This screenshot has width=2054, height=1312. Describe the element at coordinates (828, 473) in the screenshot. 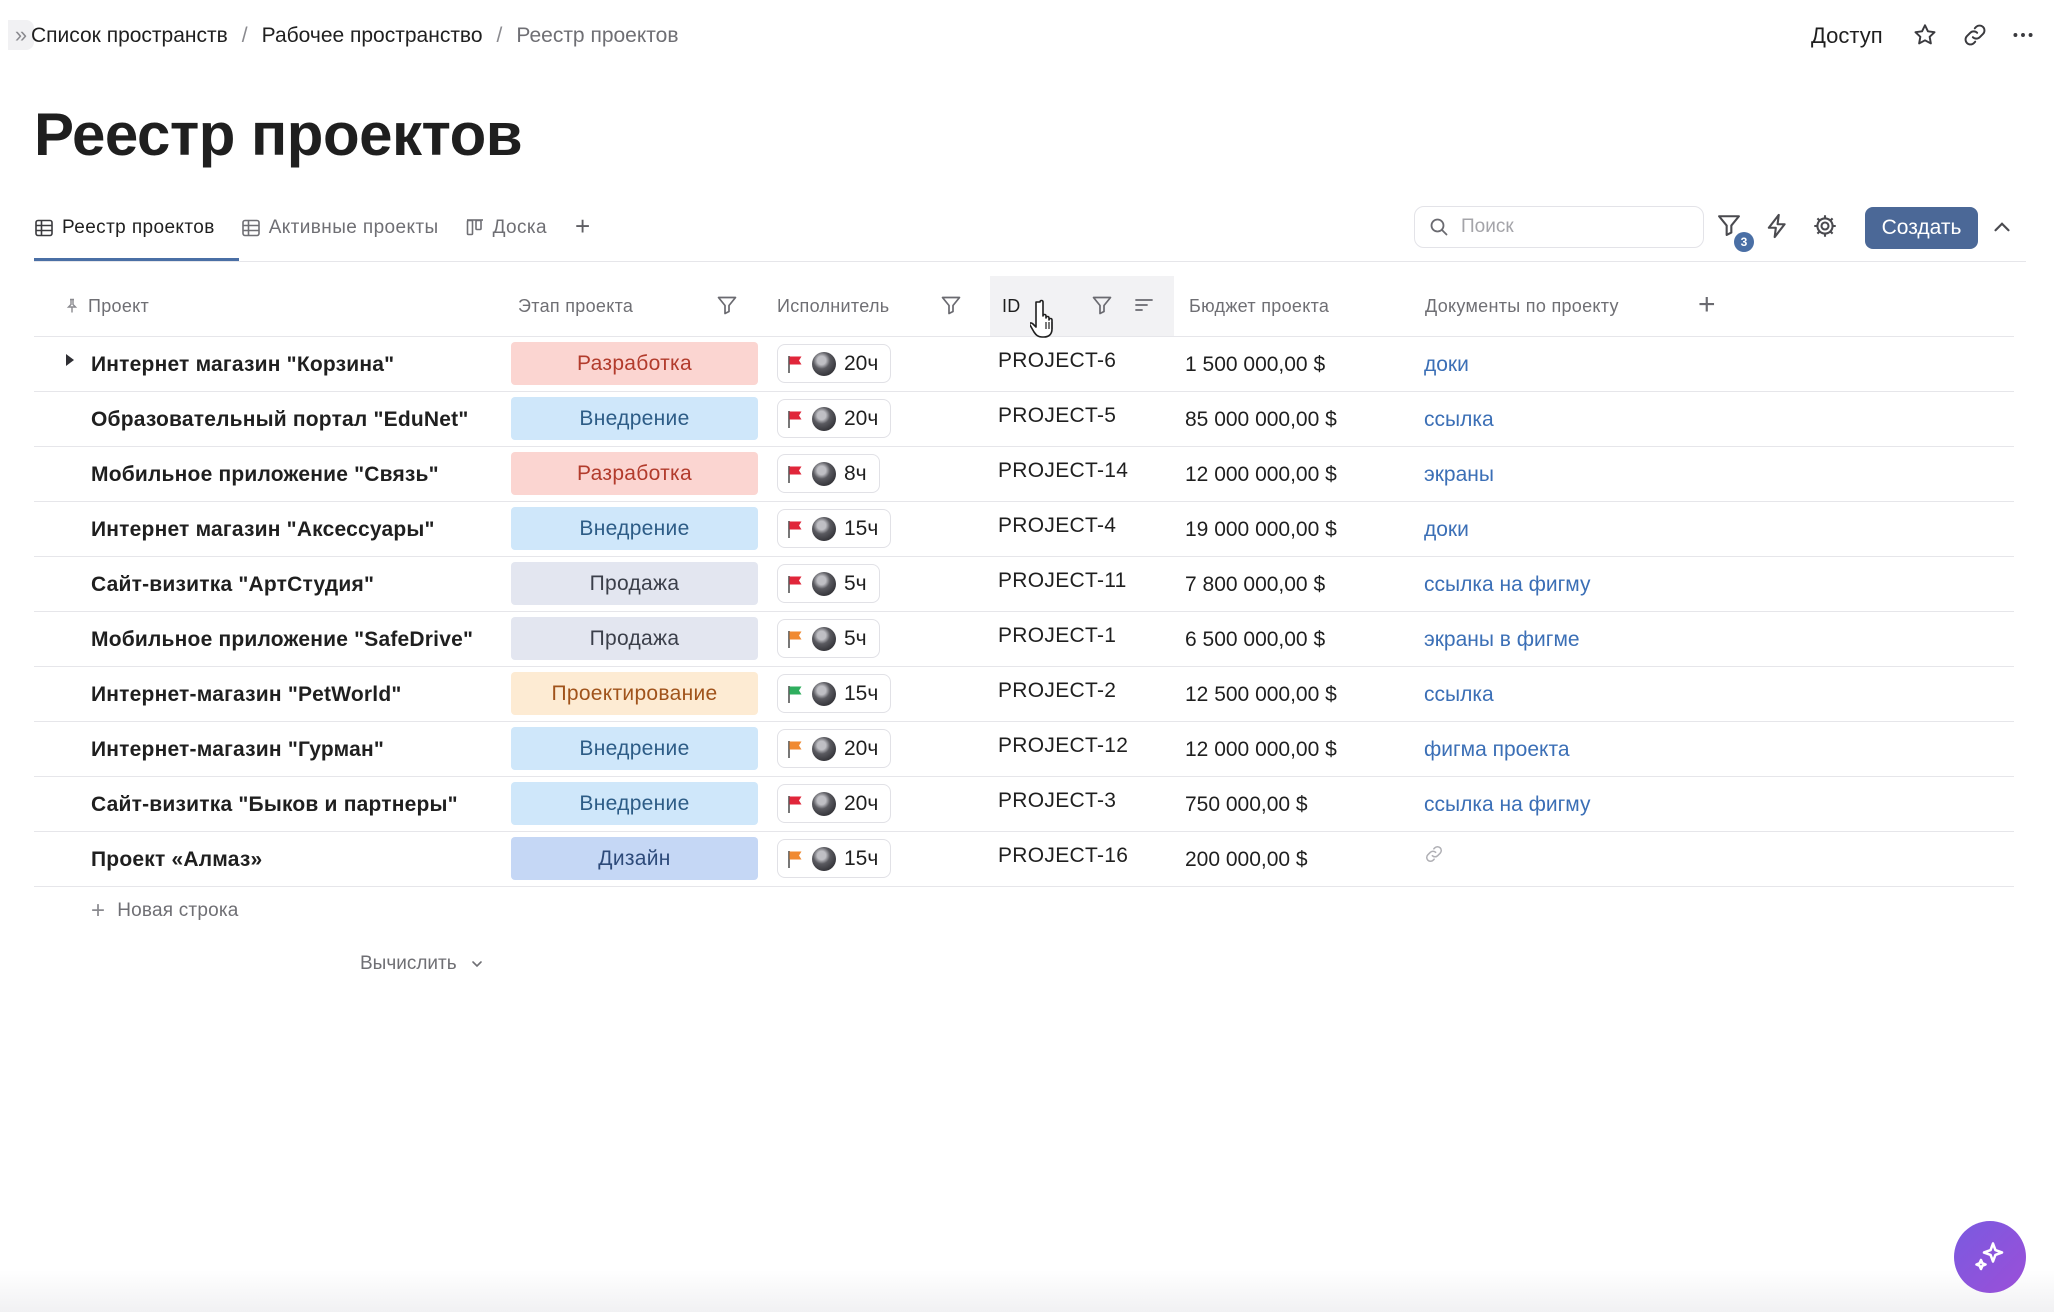

I see `executor-chip: 8ч` at that location.